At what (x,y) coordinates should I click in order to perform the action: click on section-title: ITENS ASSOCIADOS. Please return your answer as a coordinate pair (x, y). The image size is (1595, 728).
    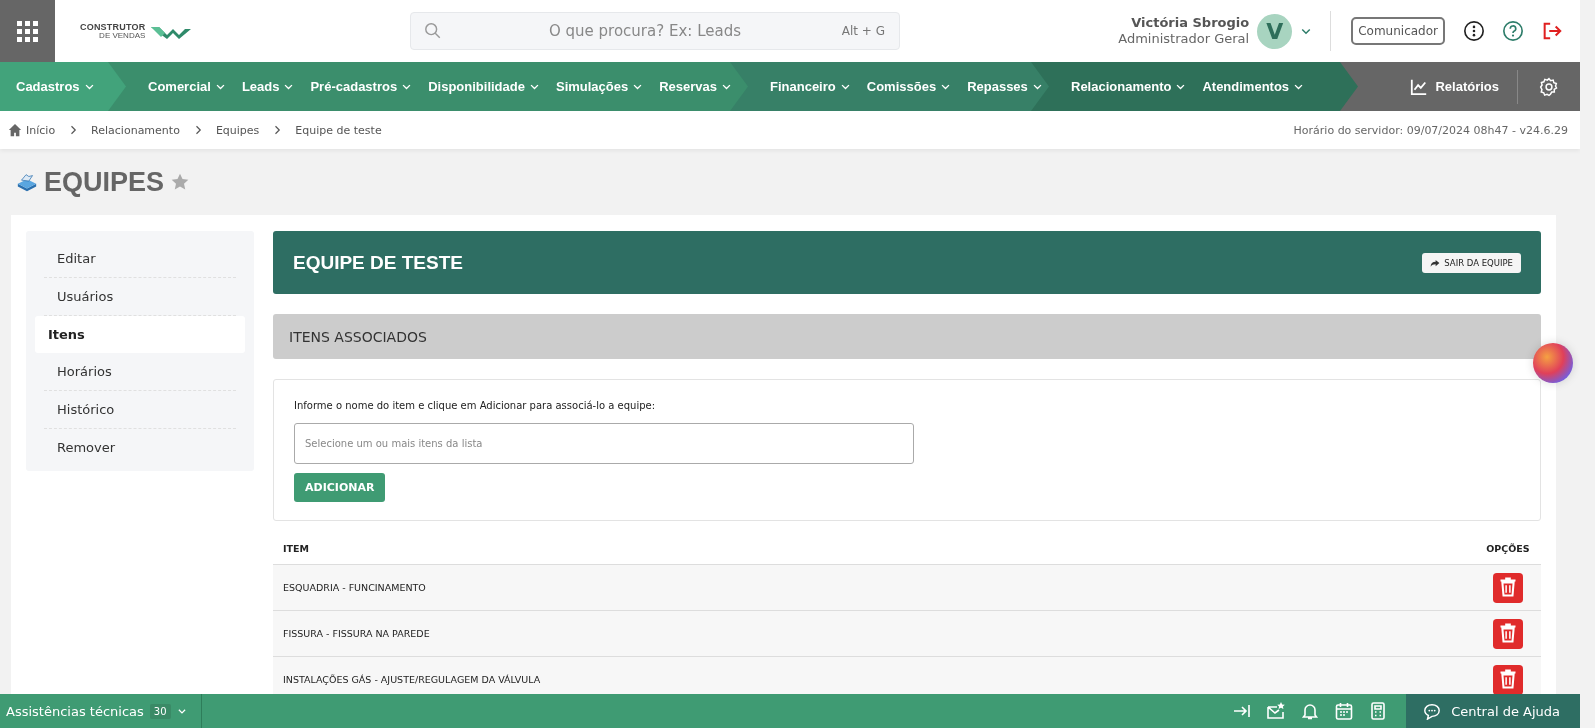
    Looking at the image, I should click on (358, 336).